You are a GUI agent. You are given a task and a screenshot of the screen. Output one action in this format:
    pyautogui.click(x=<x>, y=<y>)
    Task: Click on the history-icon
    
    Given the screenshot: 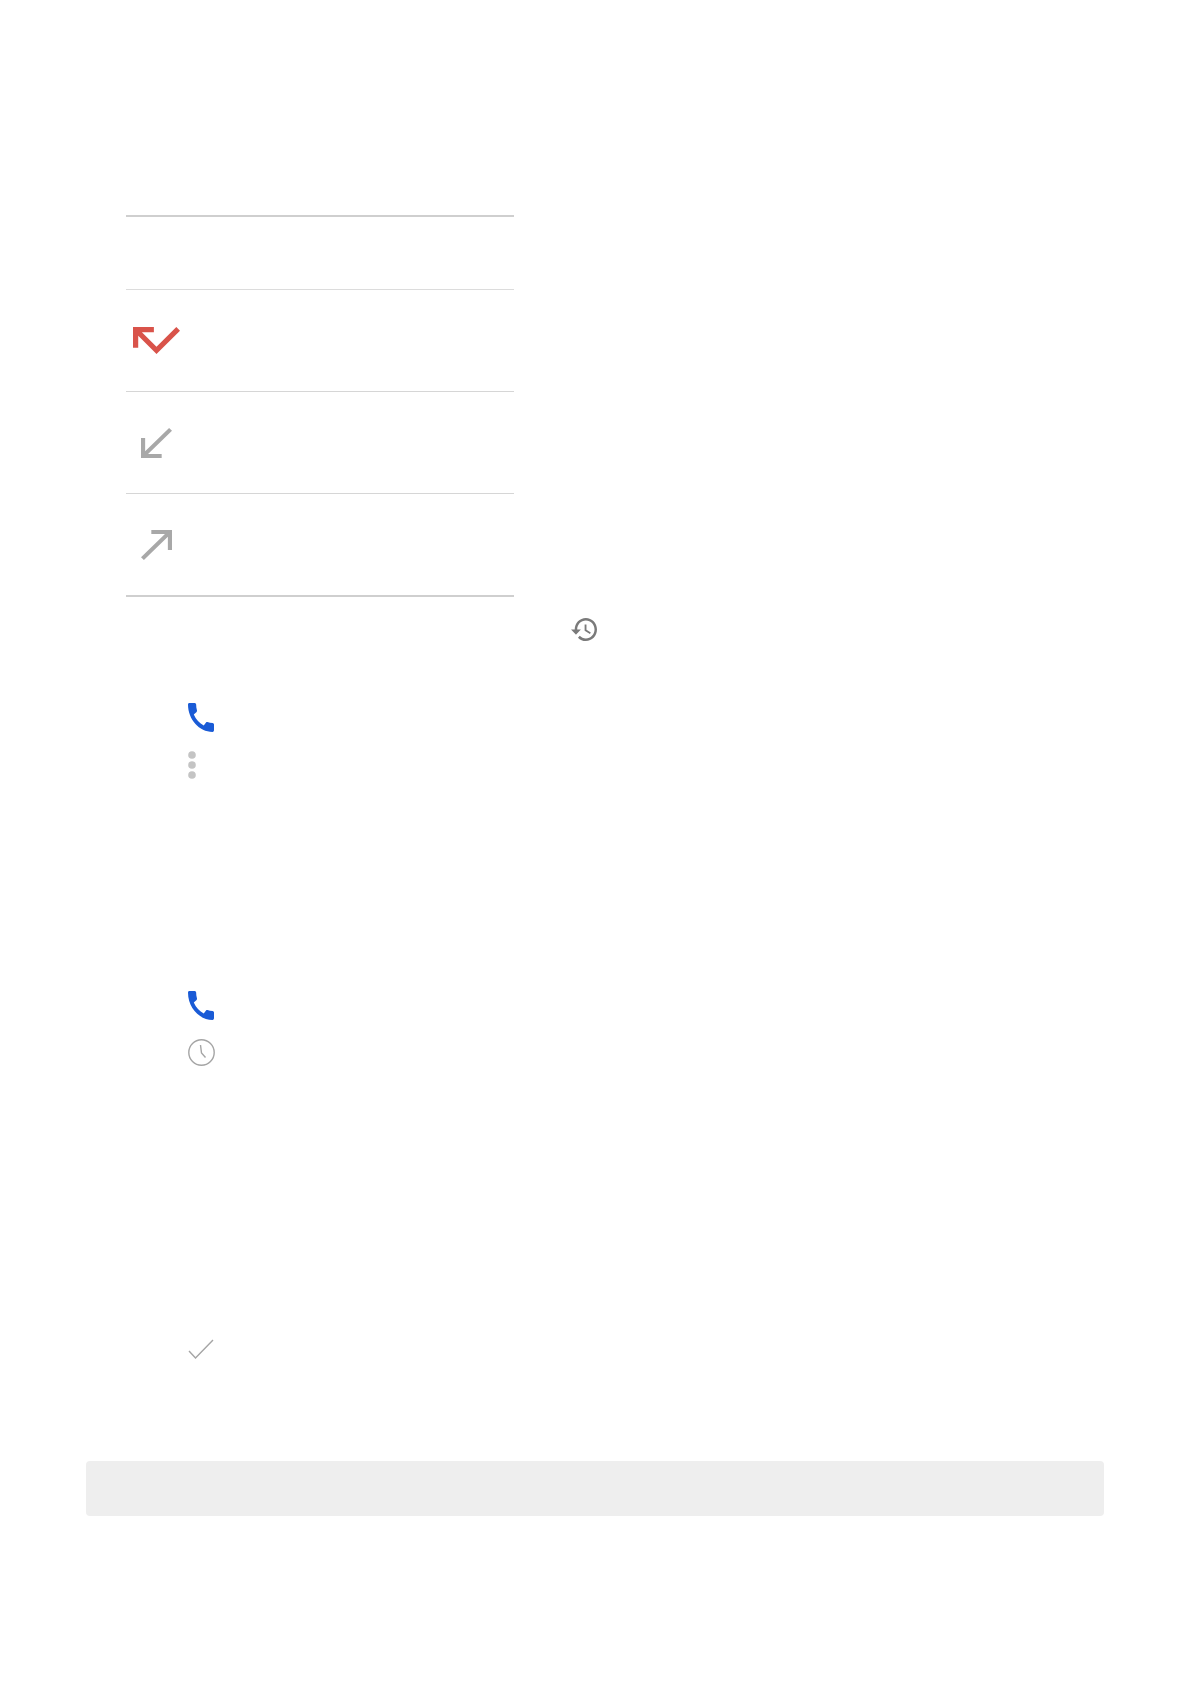 What is the action you would take?
    pyautogui.click(x=584, y=629)
    